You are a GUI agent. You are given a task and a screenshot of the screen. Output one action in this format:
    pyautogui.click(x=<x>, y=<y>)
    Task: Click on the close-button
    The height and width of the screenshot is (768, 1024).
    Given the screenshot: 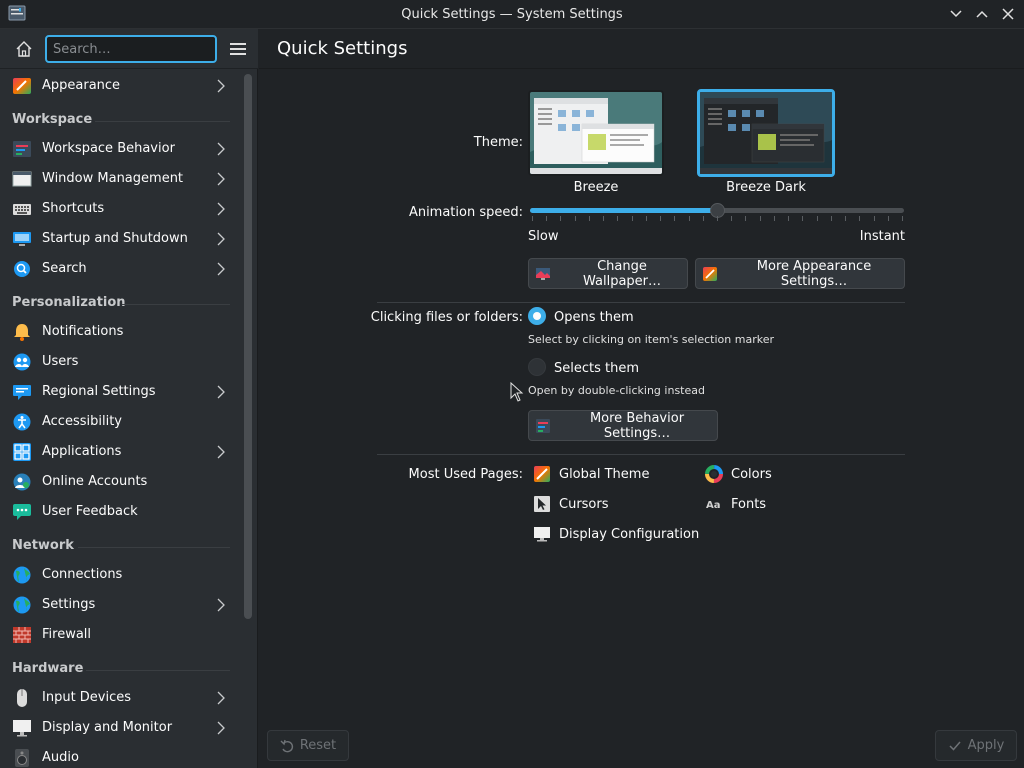 What is the action you would take?
    pyautogui.click(x=1008, y=14)
    